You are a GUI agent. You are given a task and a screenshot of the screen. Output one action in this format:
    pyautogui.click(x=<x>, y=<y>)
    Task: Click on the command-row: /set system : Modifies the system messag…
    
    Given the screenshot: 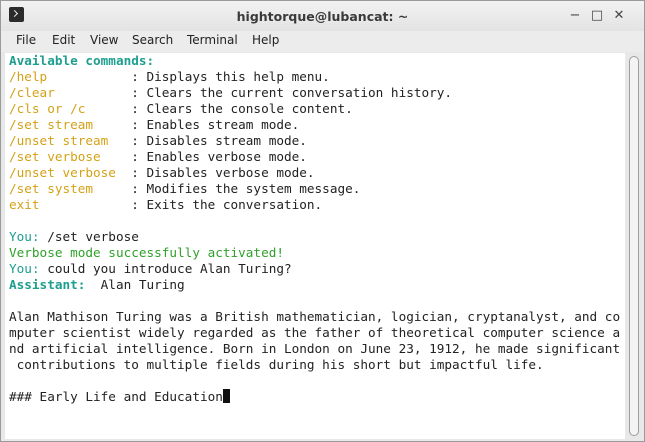 What is the action you would take?
    pyautogui.click(x=184, y=189)
    